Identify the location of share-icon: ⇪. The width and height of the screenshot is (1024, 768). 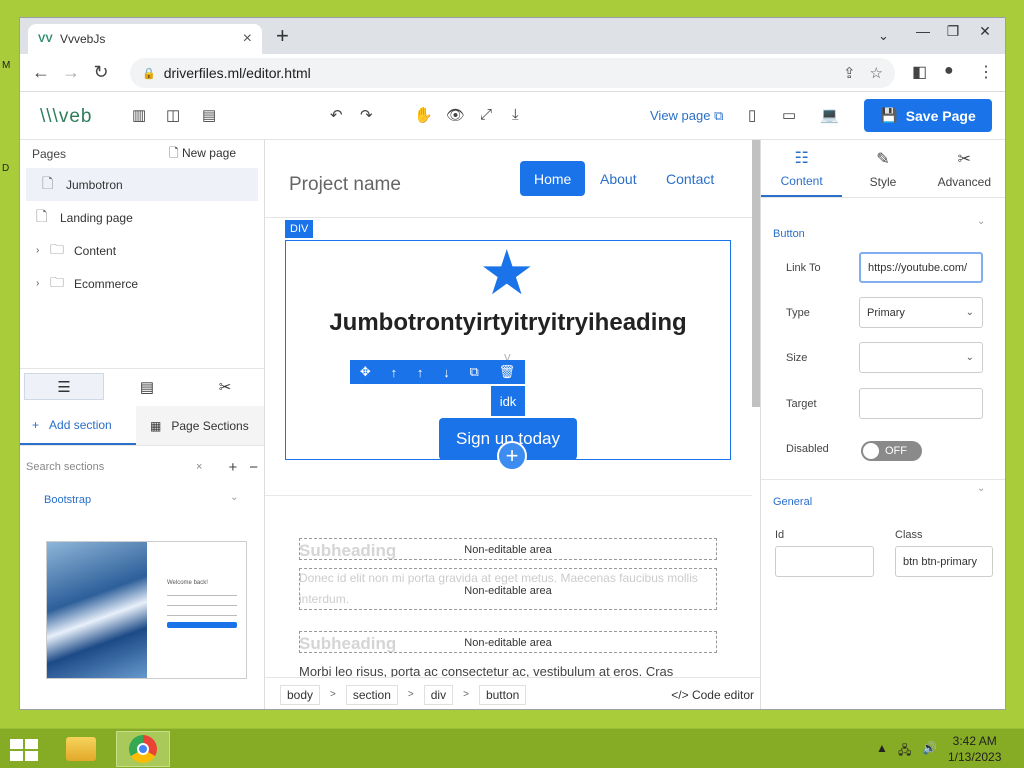
(849, 73).